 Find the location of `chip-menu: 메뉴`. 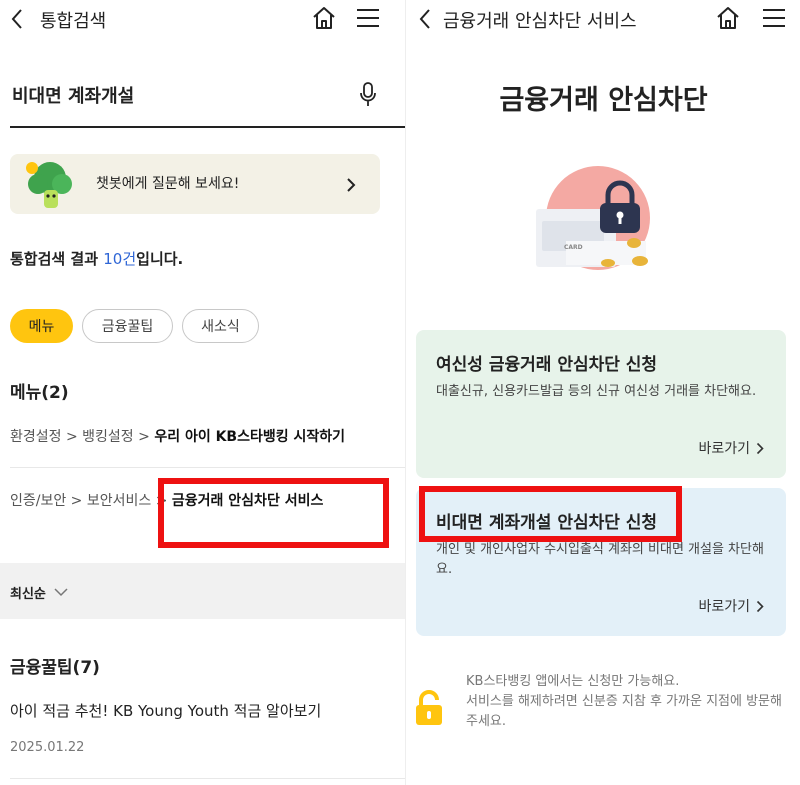

chip-menu: 메뉴 is located at coordinates (41, 326).